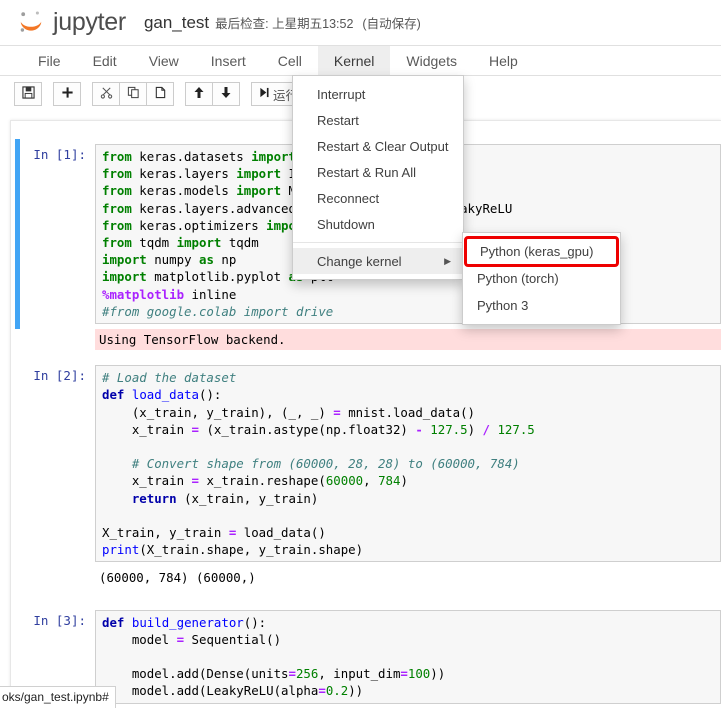 This screenshot has height=708, width=721. I want to click on toolbar-group-move, so click(212, 94).